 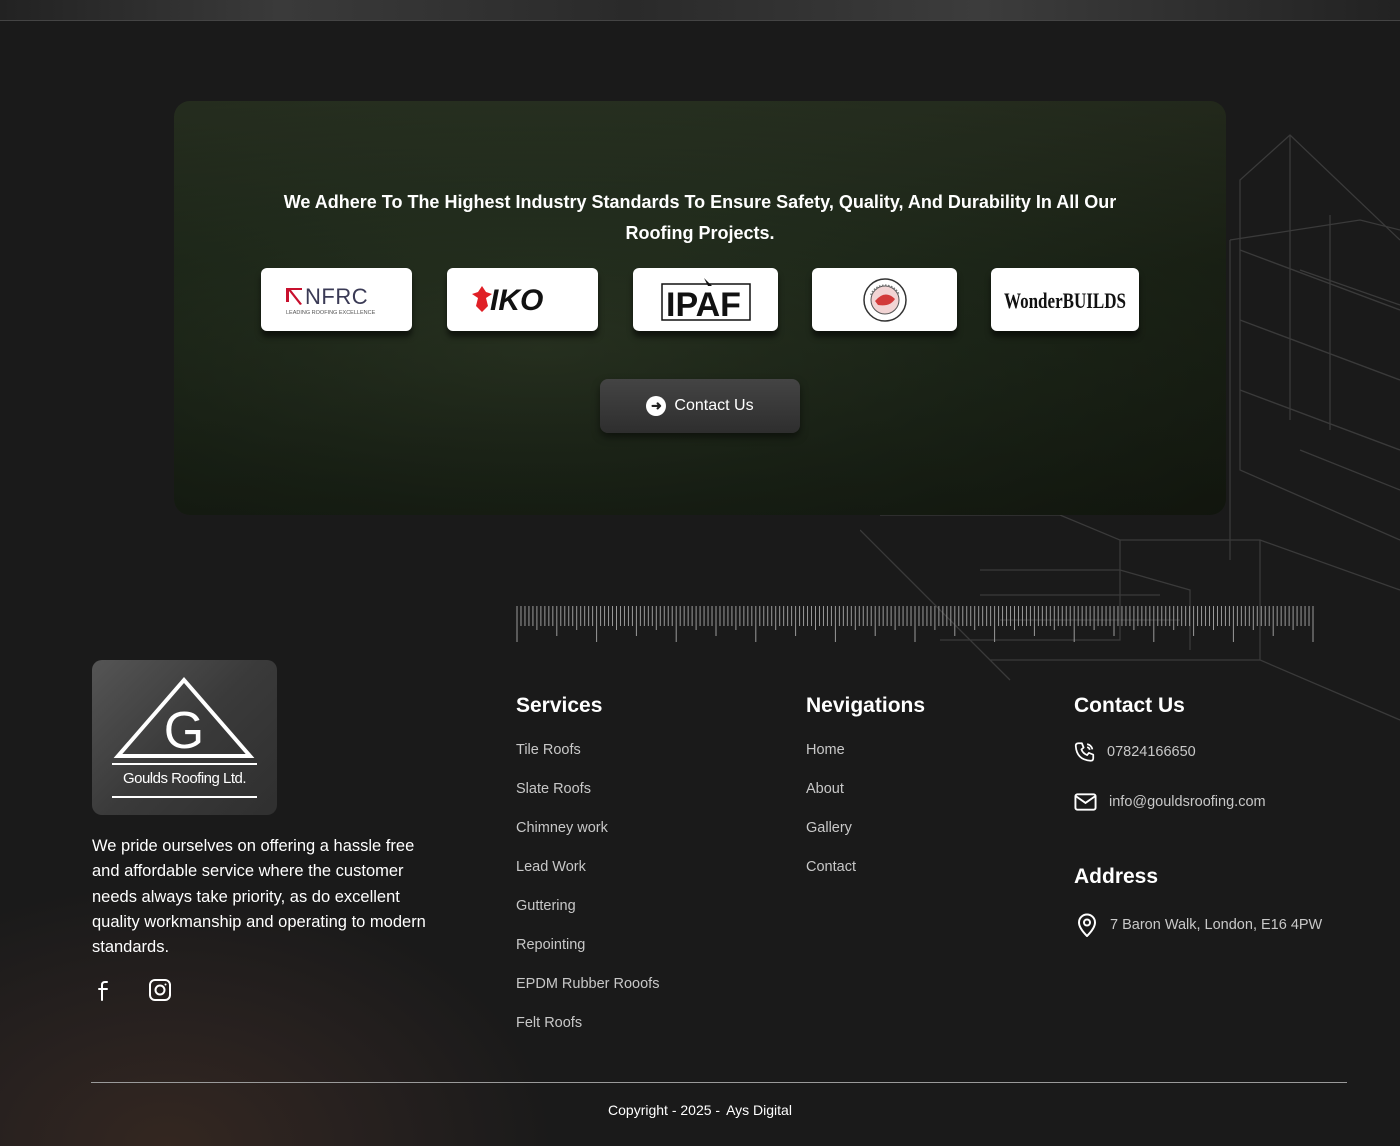 I want to click on address-line: 7 Baron Walk, London, E16 4PW, so click(x=1216, y=925).